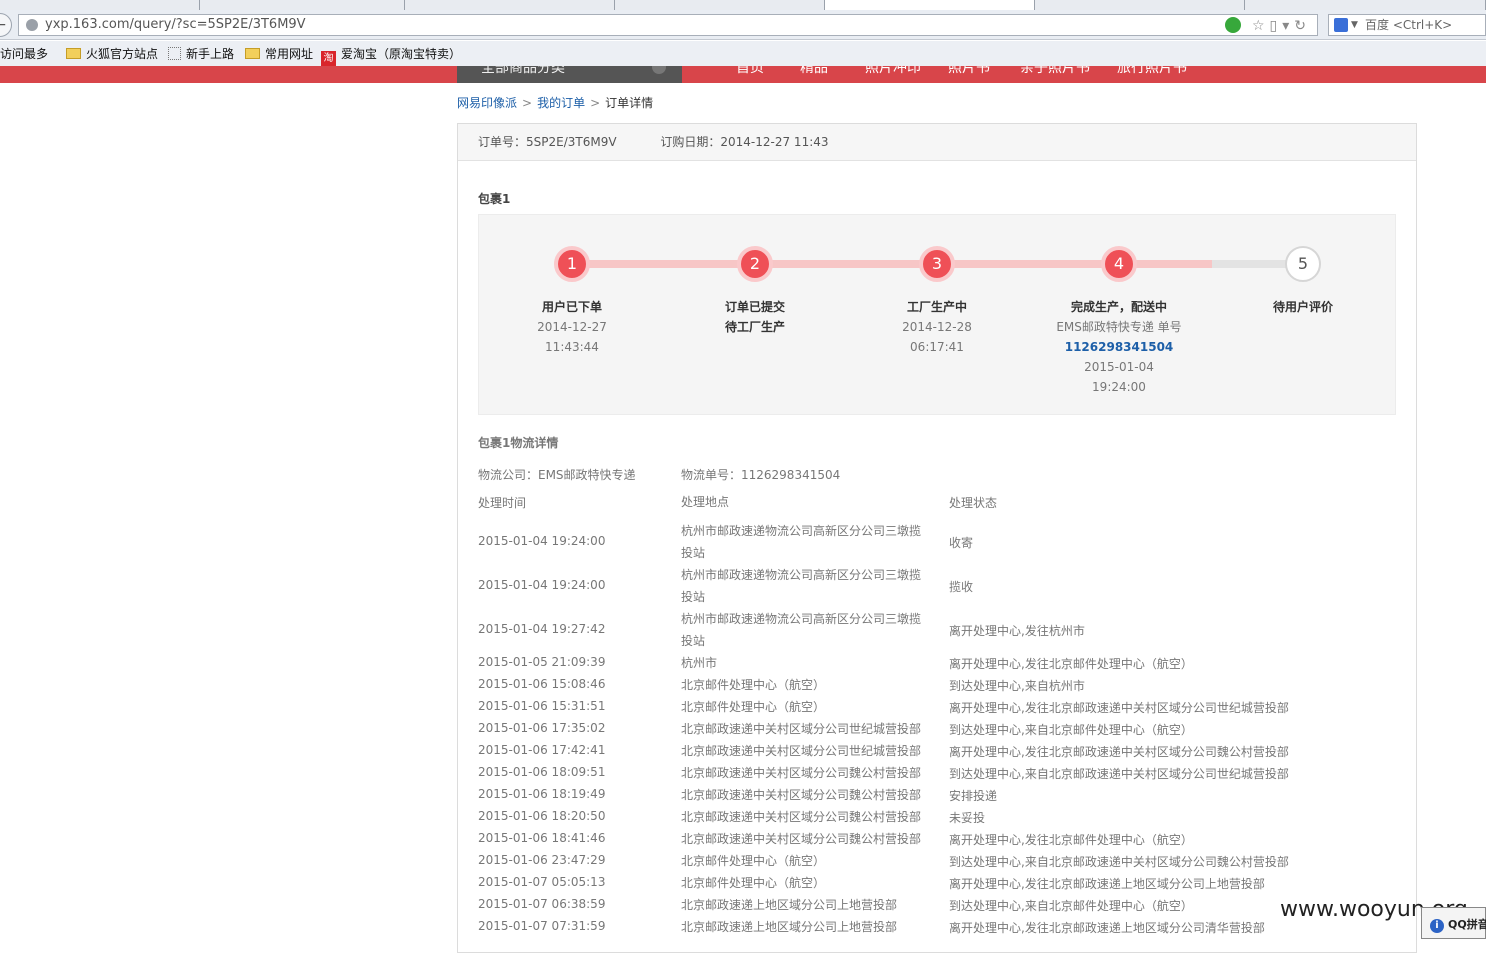 This screenshot has width=1486, height=953. What do you see at coordinates (502, 503) in the screenshot?
I see `column-header: 处理时间` at bounding box center [502, 503].